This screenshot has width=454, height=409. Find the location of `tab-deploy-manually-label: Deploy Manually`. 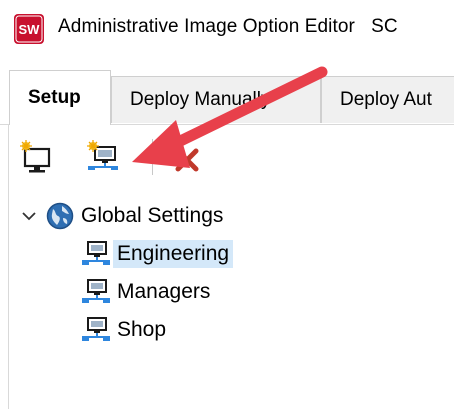

tab-deploy-manually-label: Deploy Manually is located at coordinates (200, 99).